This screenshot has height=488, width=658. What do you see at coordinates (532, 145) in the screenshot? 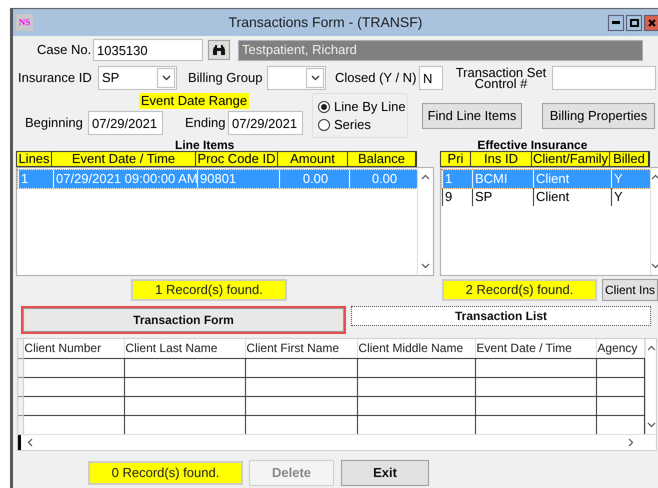
I see `table-title: Effective Insurance` at bounding box center [532, 145].